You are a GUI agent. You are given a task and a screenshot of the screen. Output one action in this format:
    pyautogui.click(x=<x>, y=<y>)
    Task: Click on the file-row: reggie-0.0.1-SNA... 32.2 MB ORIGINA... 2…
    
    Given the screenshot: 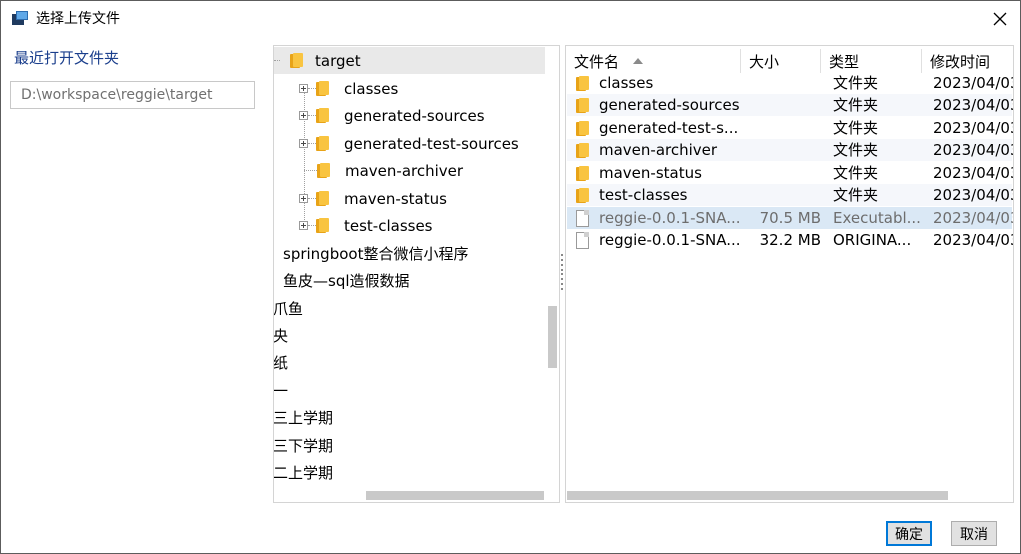 What is the action you would take?
    pyautogui.click(x=790, y=240)
    